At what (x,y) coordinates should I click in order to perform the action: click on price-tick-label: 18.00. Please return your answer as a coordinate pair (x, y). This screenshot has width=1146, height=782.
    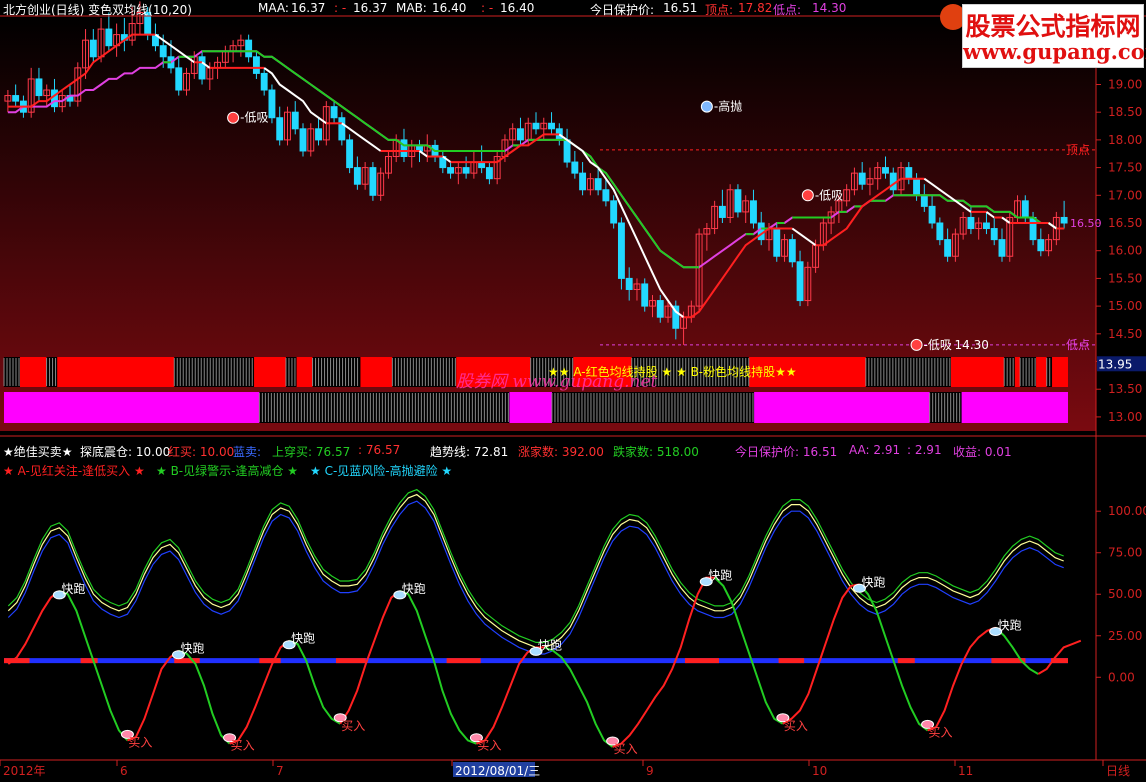
    Looking at the image, I should click on (1125, 140).